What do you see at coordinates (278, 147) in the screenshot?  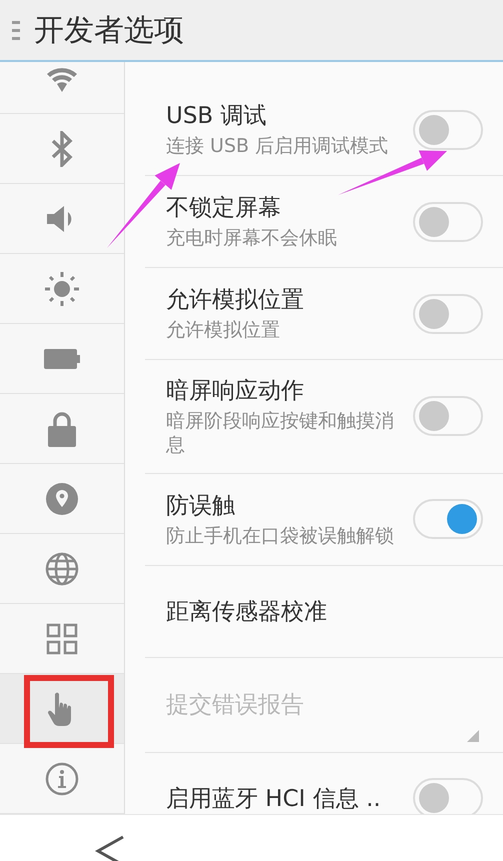 I see `setting-description: 连接 USB 后启用调试模式` at bounding box center [278, 147].